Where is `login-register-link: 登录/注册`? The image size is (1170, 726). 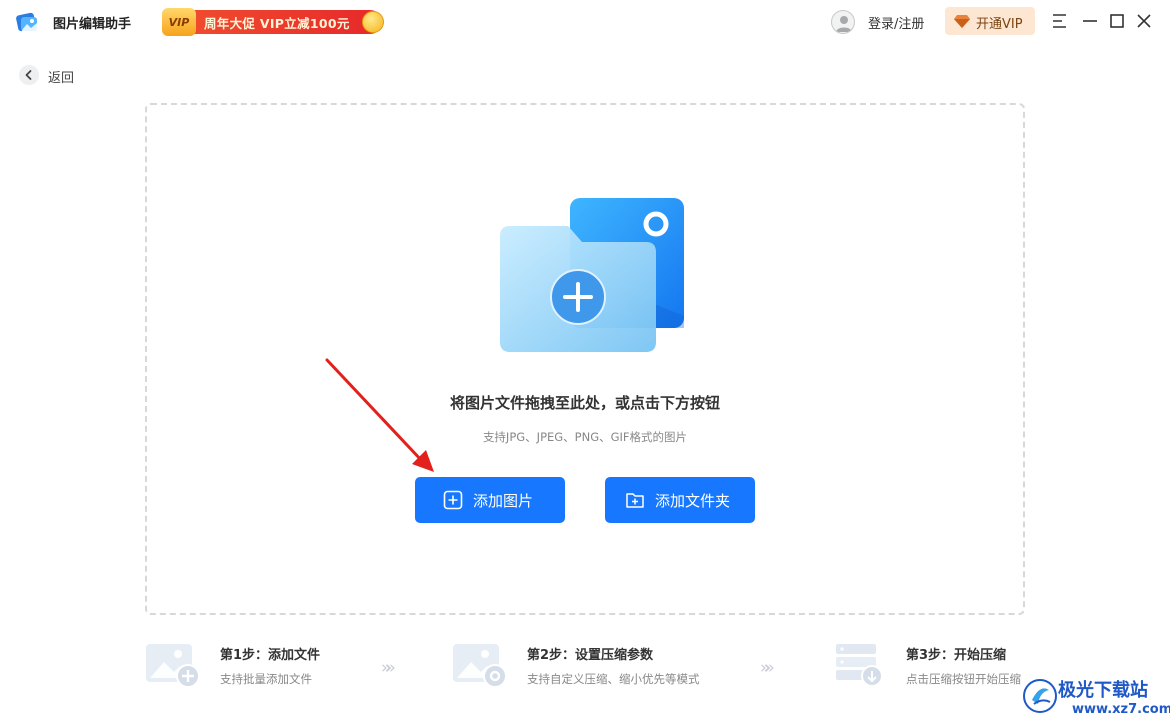
login-register-link: 登录/注册 is located at coordinates (896, 22).